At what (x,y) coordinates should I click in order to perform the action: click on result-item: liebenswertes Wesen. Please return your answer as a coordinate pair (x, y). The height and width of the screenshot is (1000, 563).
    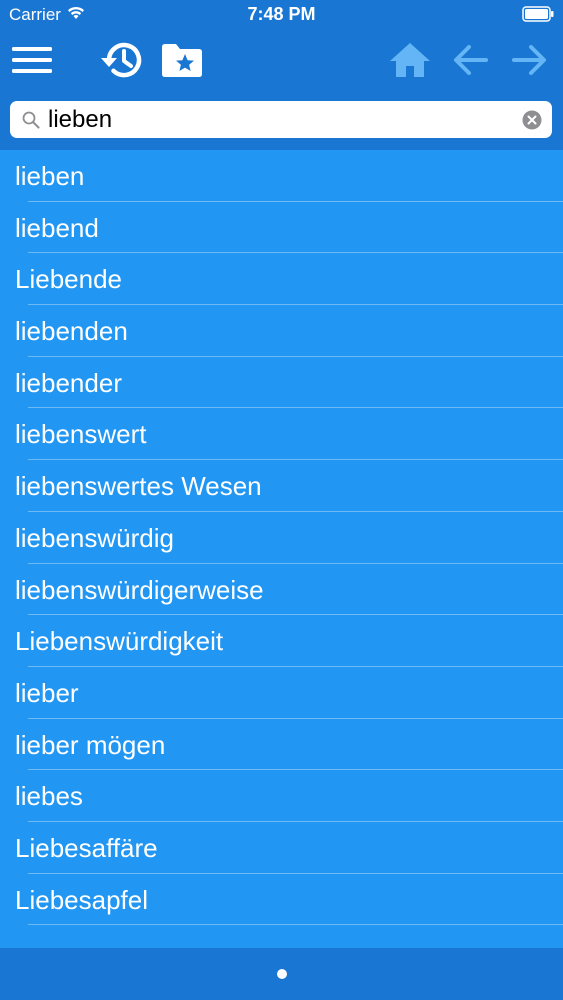
    Looking at the image, I should click on (281, 486).